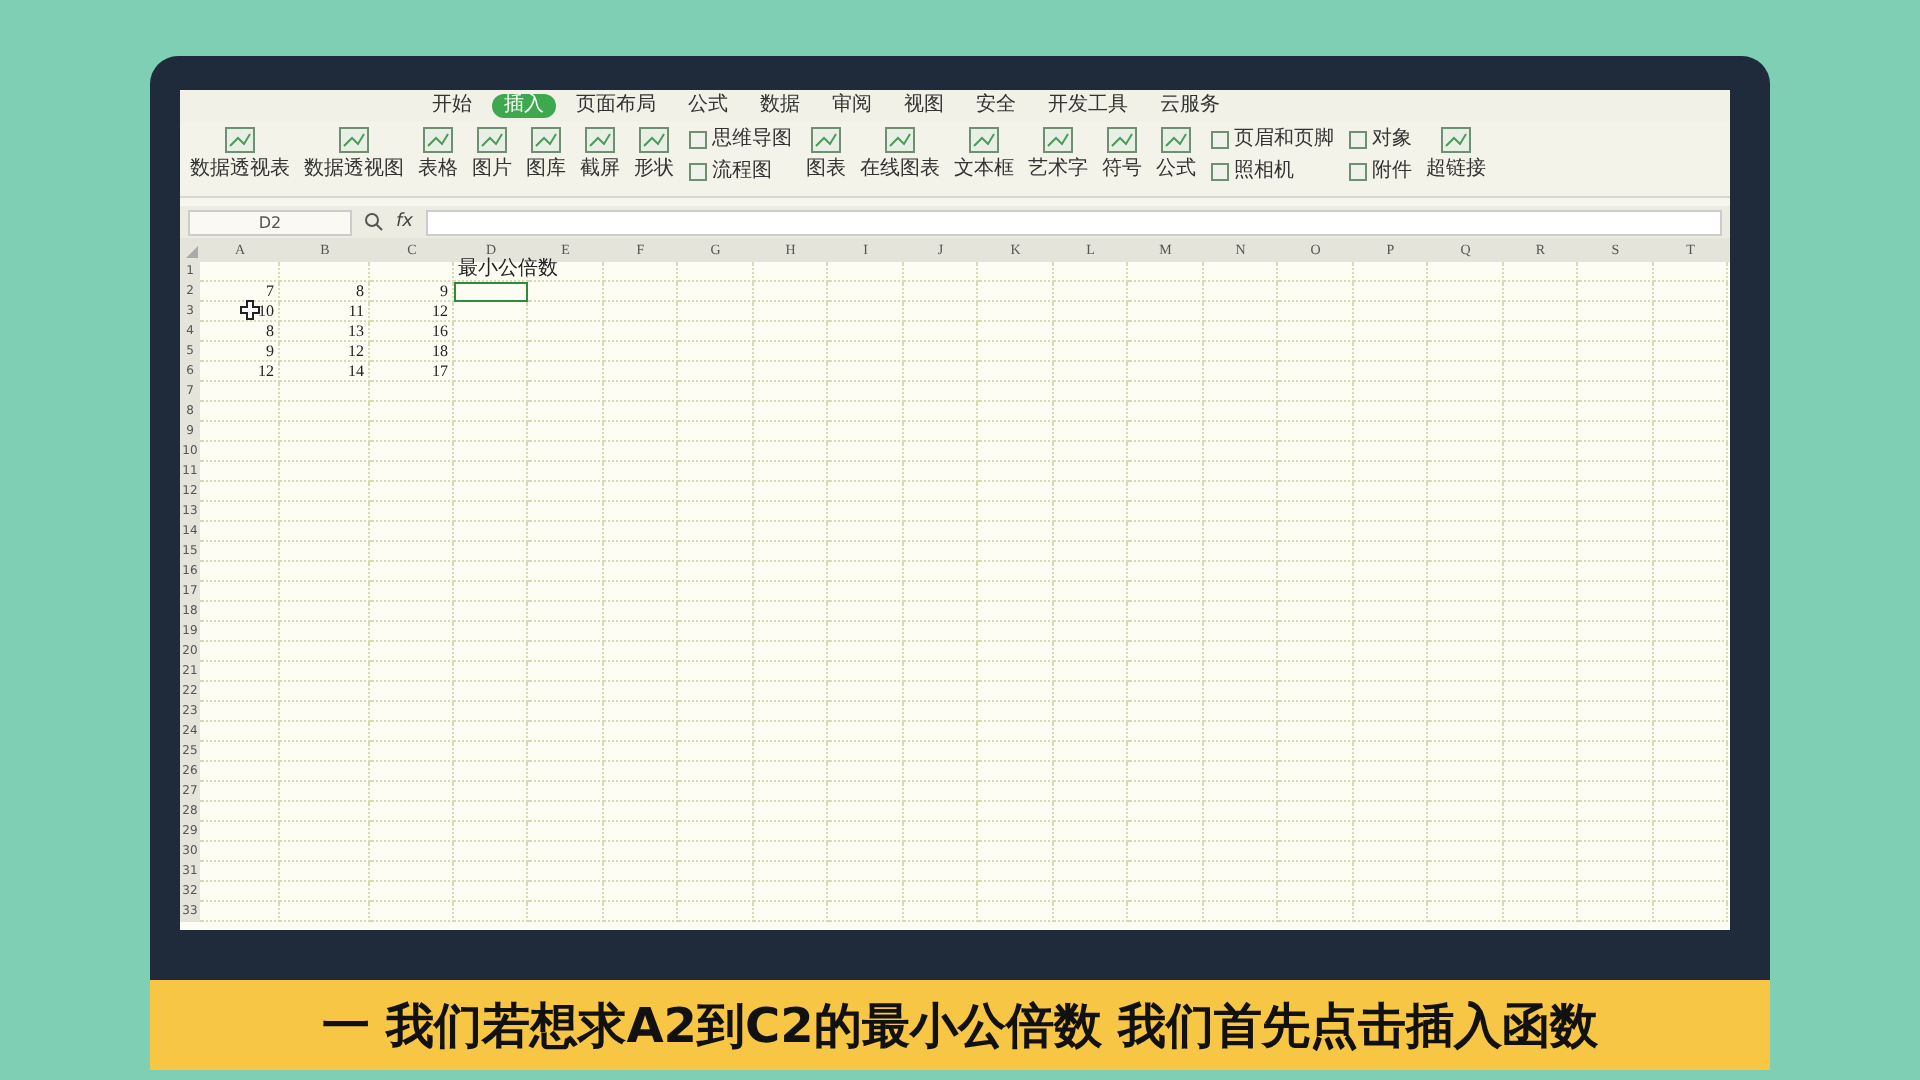 This screenshot has width=1920, height=1080. Describe the element at coordinates (826, 154) in the screenshot. I see `ribbon-button: 图表` at that location.